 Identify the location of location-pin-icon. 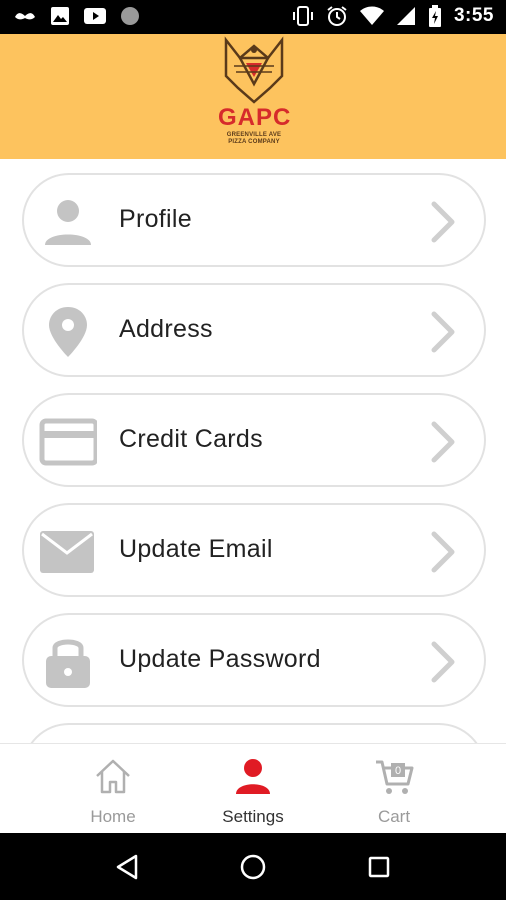
(68, 332).